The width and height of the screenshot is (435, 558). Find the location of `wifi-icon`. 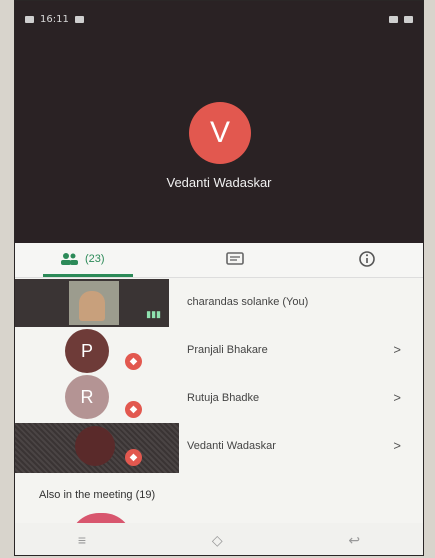

wifi-icon is located at coordinates (393, 19).